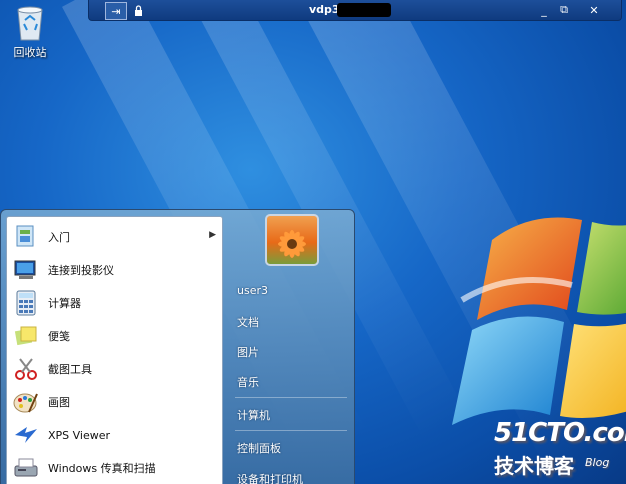 The height and width of the screenshot is (484, 626). I want to click on devices-printers-item: 设备和打印机, so click(270, 477).